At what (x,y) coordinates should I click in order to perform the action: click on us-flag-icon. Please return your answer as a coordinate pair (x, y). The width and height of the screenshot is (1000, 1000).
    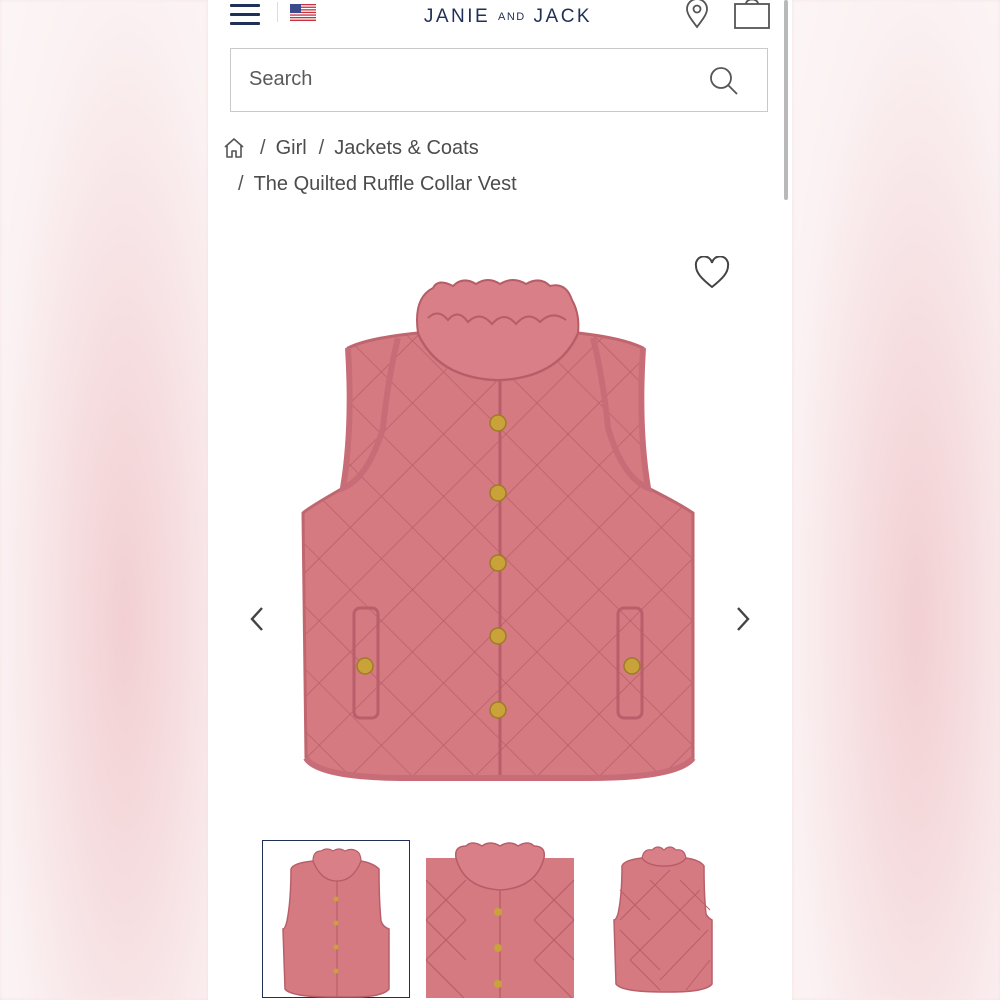
    Looking at the image, I should click on (303, 12).